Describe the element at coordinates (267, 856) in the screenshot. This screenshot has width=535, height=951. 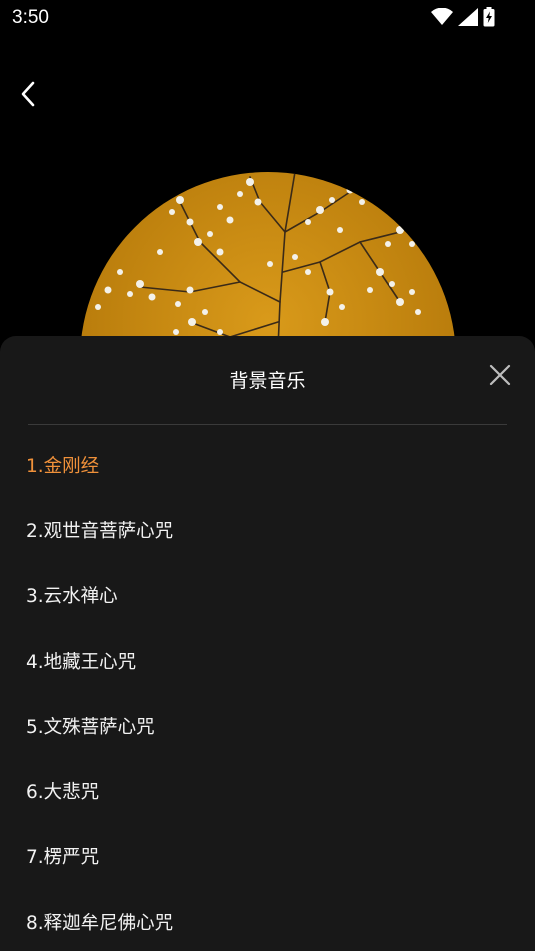
I see `track-item: 7.楞严咒` at that location.